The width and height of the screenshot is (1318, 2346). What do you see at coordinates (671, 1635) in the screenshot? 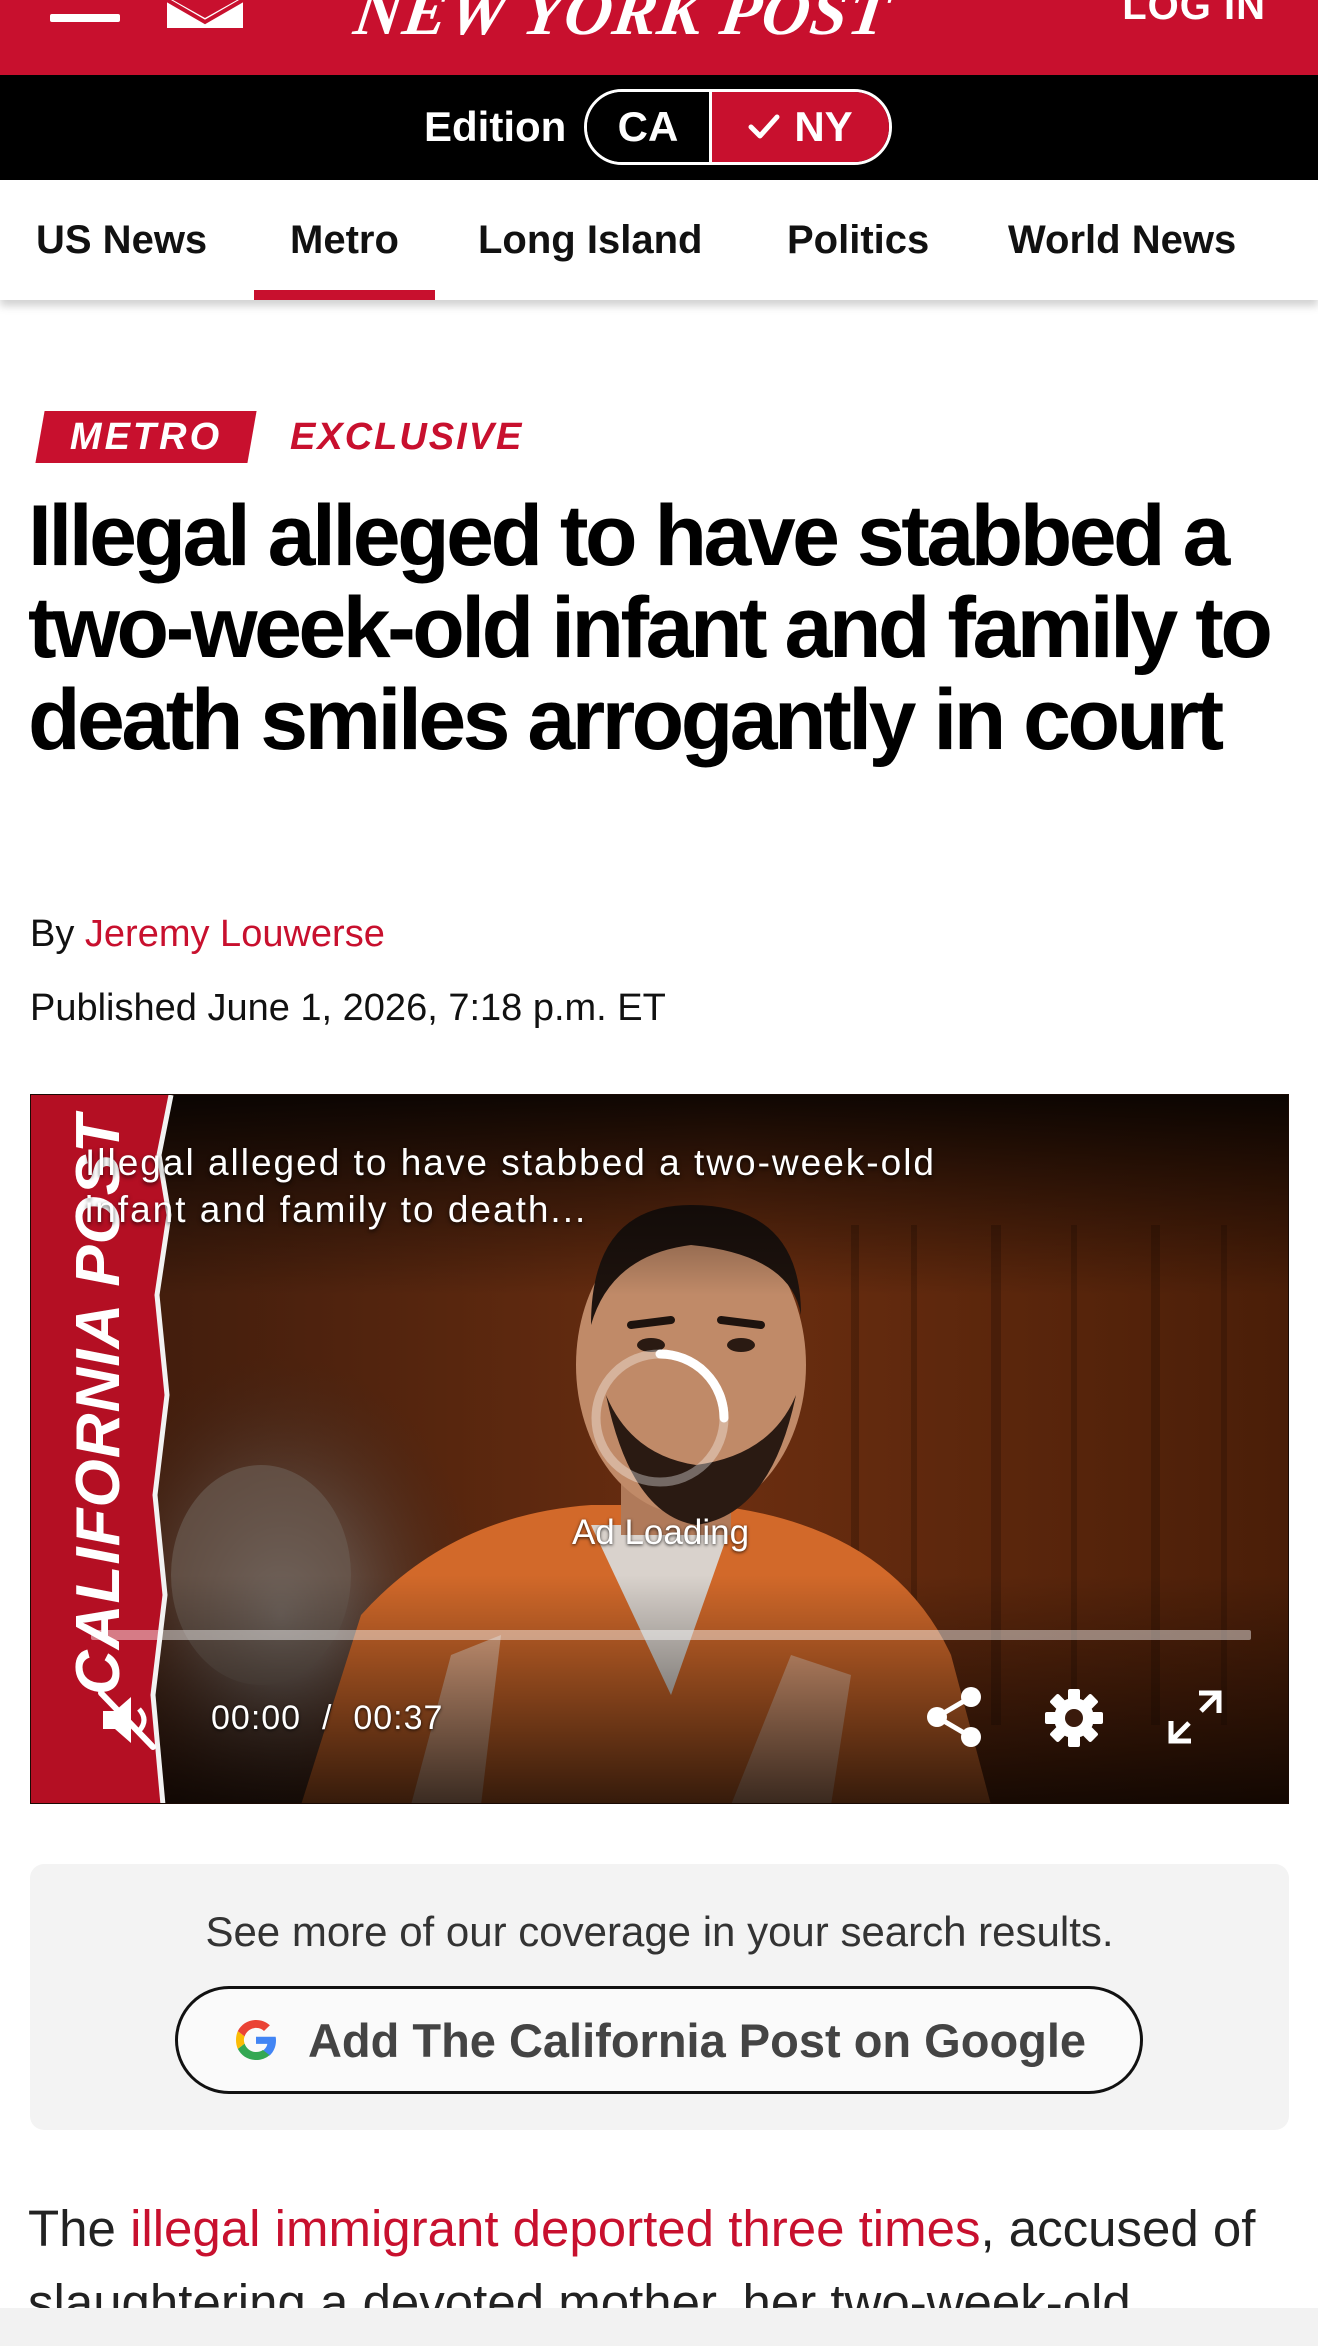
I see `video-progress-bar` at bounding box center [671, 1635].